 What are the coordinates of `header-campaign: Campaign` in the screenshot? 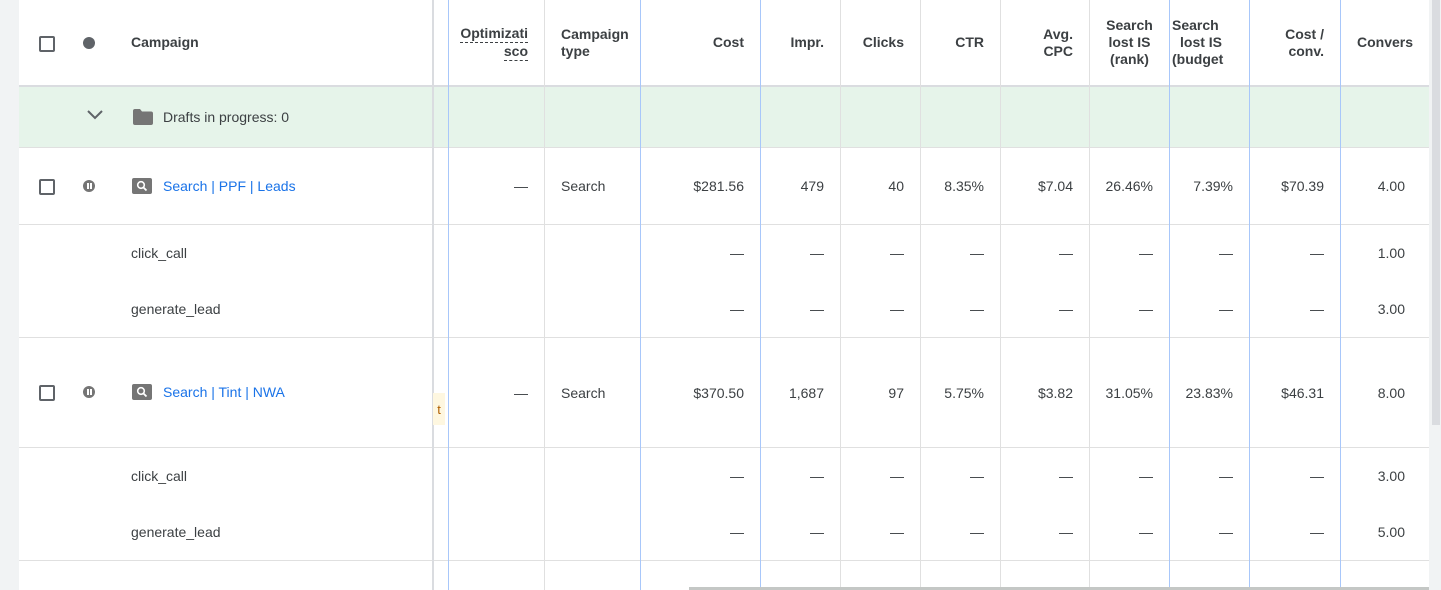 It's located at (165, 42).